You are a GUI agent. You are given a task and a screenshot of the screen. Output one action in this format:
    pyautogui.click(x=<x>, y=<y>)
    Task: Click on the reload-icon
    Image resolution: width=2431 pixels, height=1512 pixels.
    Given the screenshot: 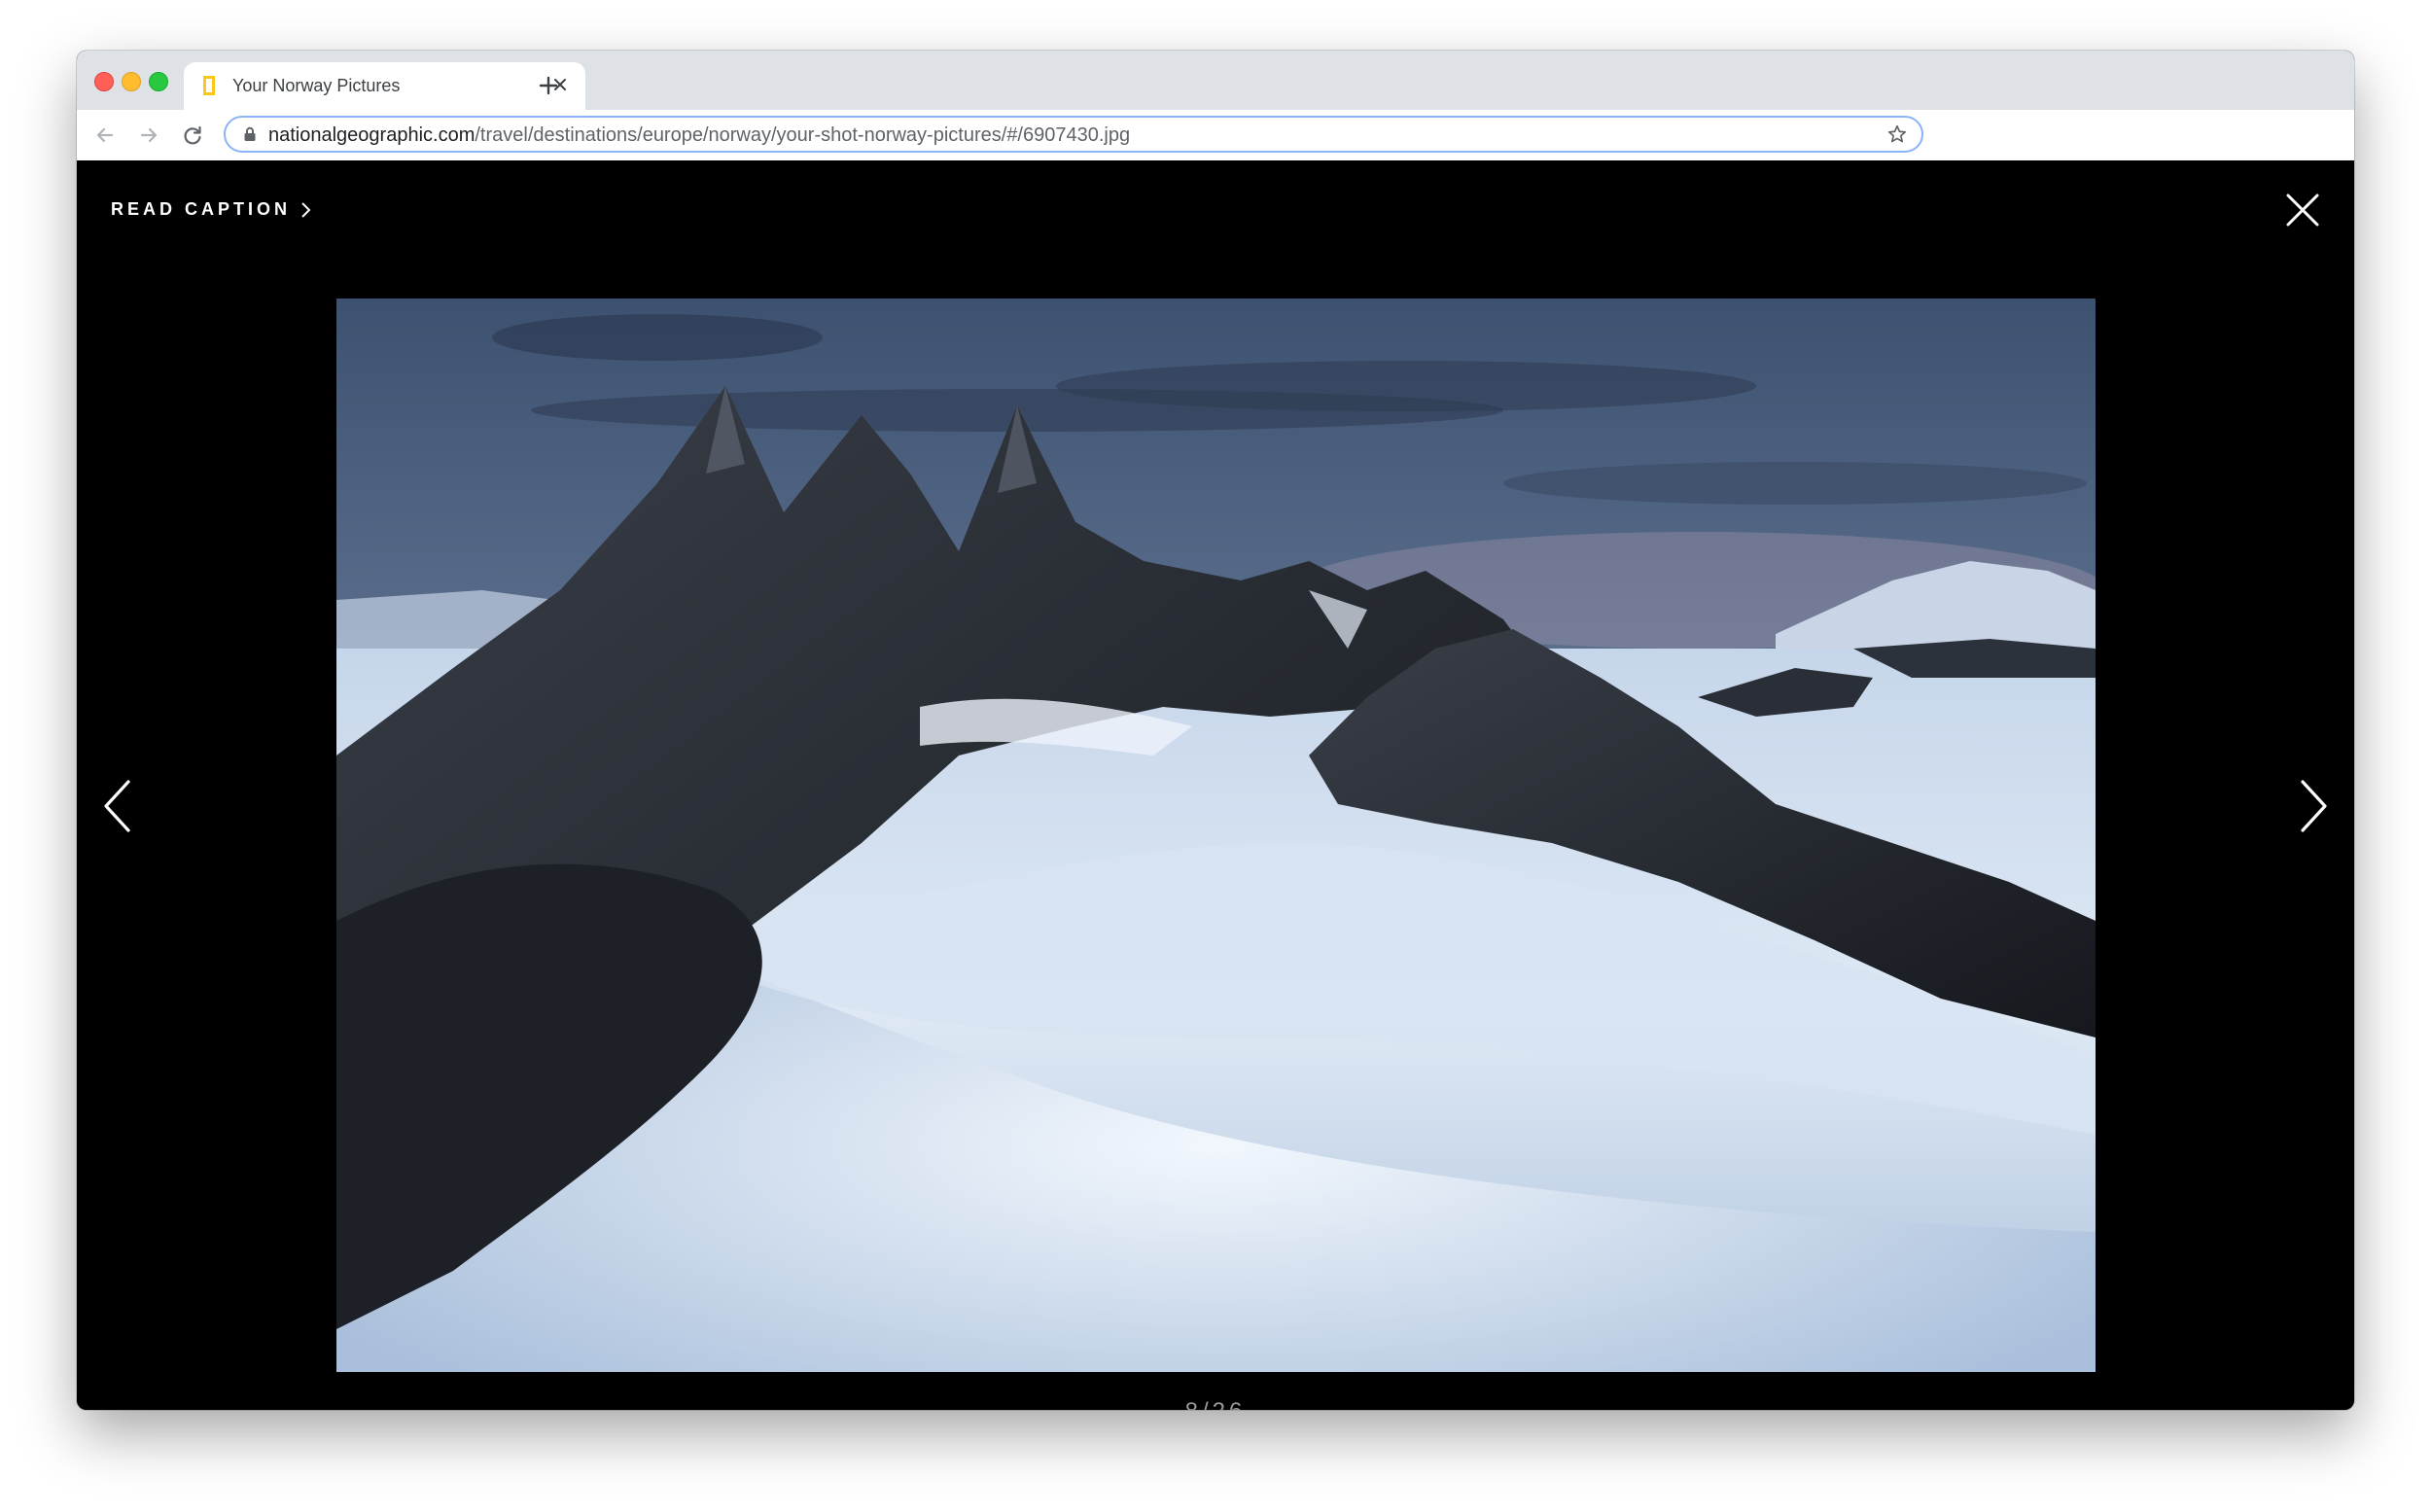 What is the action you would take?
    pyautogui.click(x=192, y=135)
    